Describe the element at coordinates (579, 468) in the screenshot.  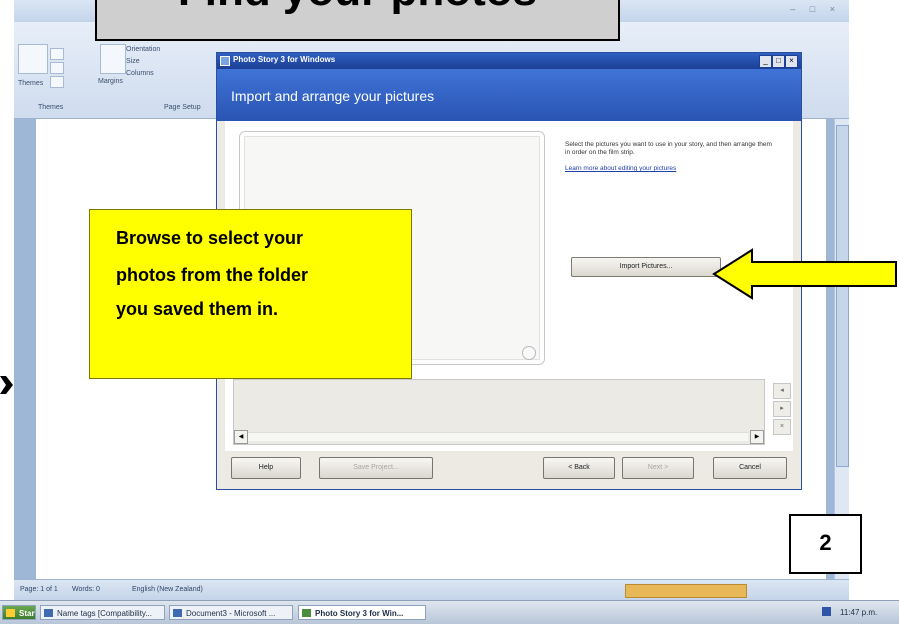
I see `back-button: < Back` at that location.